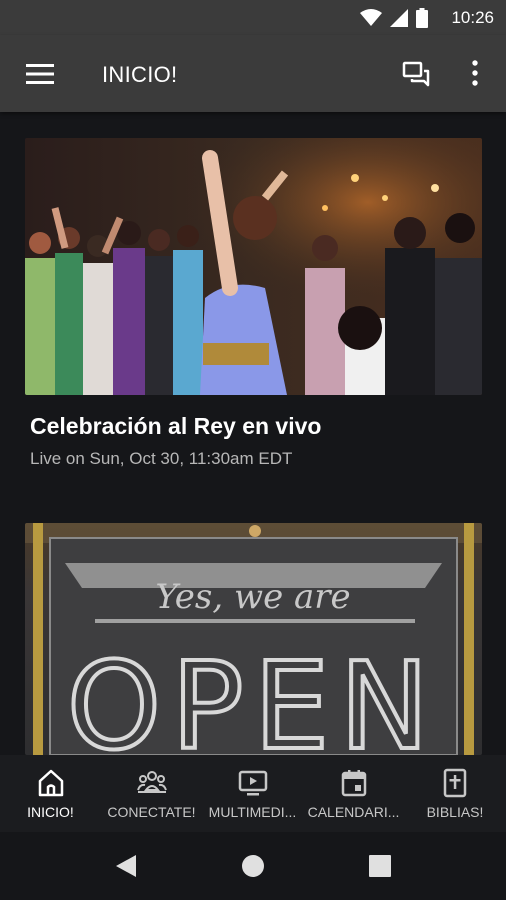  What do you see at coordinates (252, 597) in the screenshot?
I see `sign-line1: Yes, we are` at bounding box center [252, 597].